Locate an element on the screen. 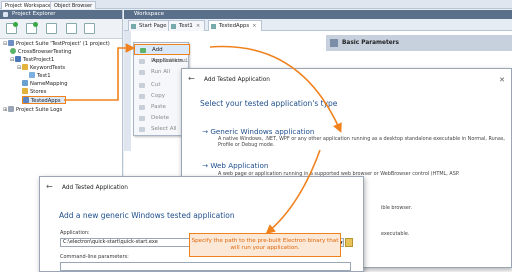 The height and width of the screenshot is (272, 512). arrow-explorer-to-menu is located at coordinates (100, 72).